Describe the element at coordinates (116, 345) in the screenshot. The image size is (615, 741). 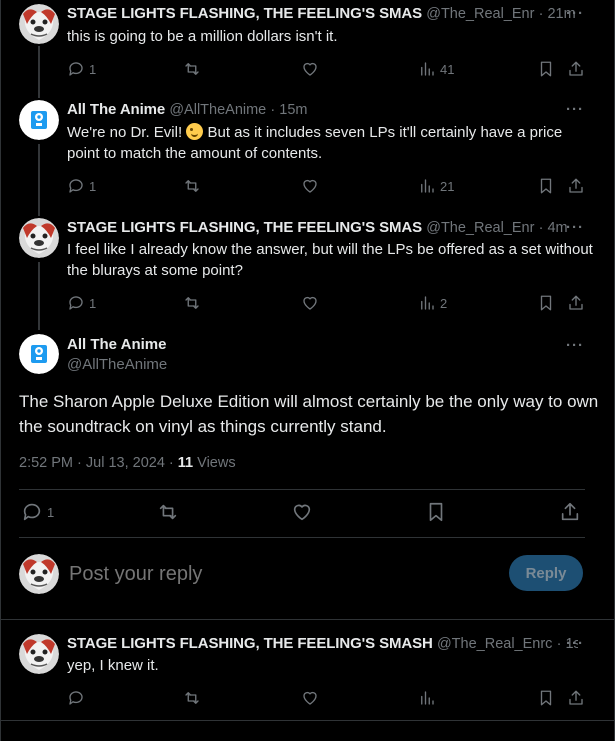
I see `author-name: All The Anime` at that location.